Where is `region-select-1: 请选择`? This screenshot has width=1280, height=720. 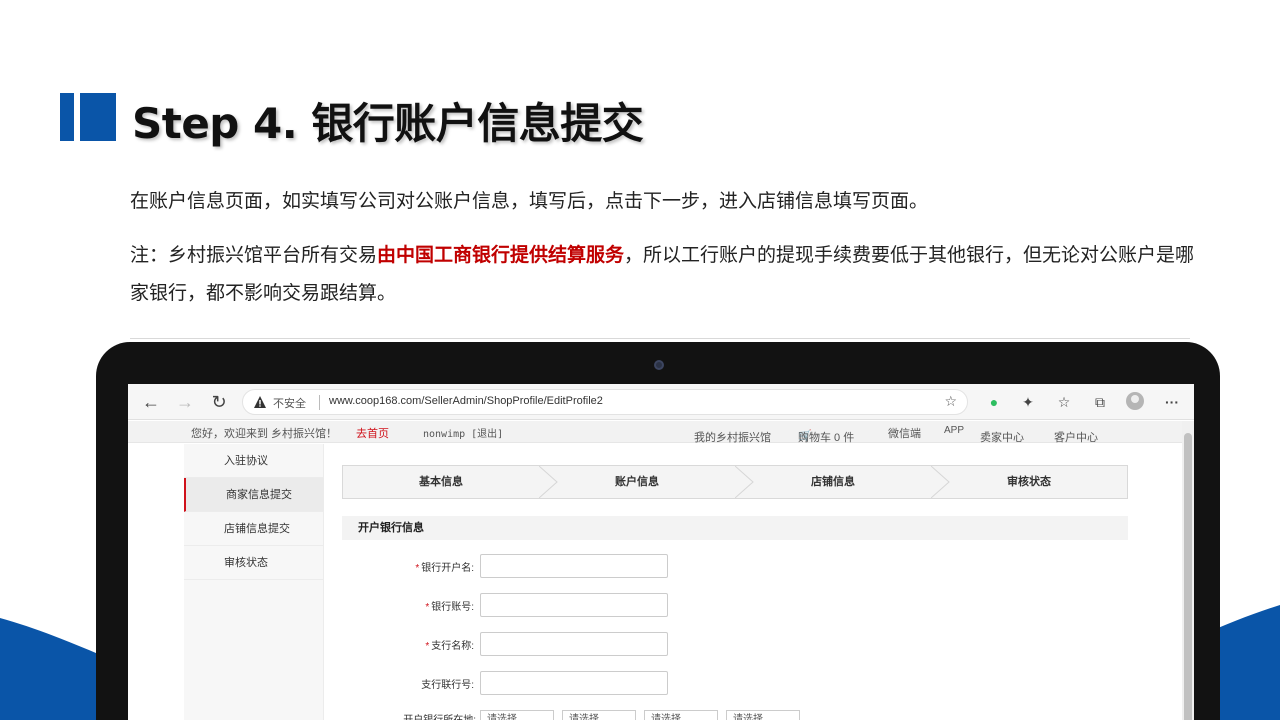 region-select-1: 请选择 is located at coordinates (517, 715).